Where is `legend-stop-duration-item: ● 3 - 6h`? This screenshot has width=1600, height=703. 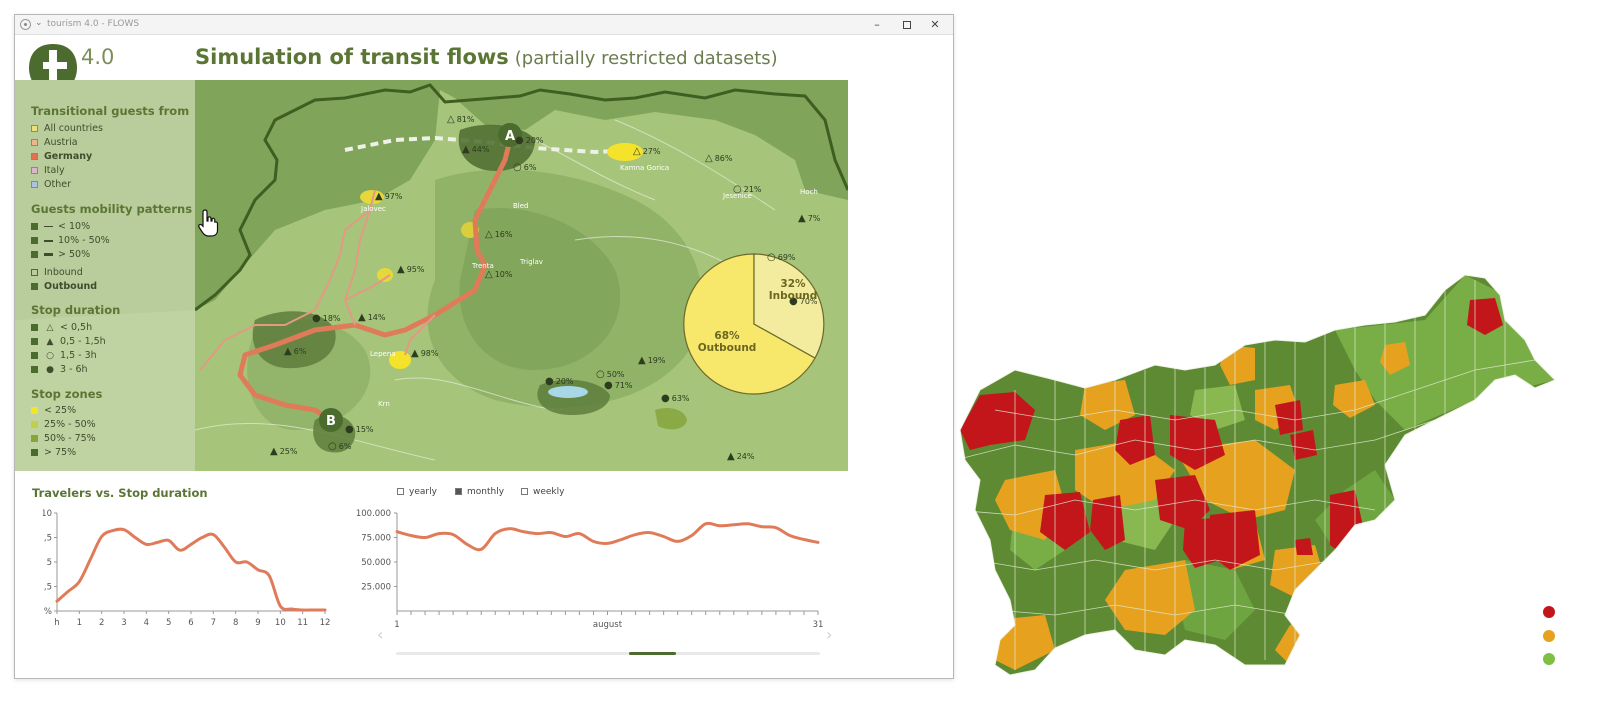
legend-stop-duration-item: ● 3 - 6h is located at coordinates (59, 370).